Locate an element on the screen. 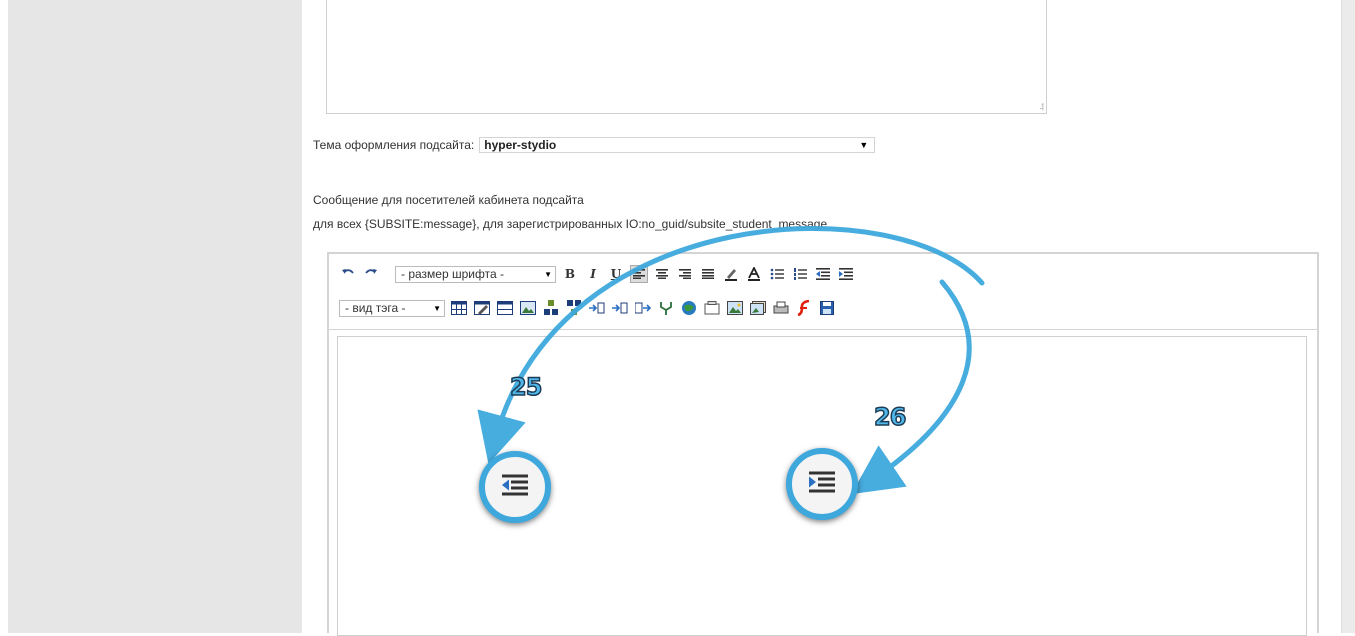 The image size is (1355, 636). image-gallery-icon is located at coordinates (758, 308).